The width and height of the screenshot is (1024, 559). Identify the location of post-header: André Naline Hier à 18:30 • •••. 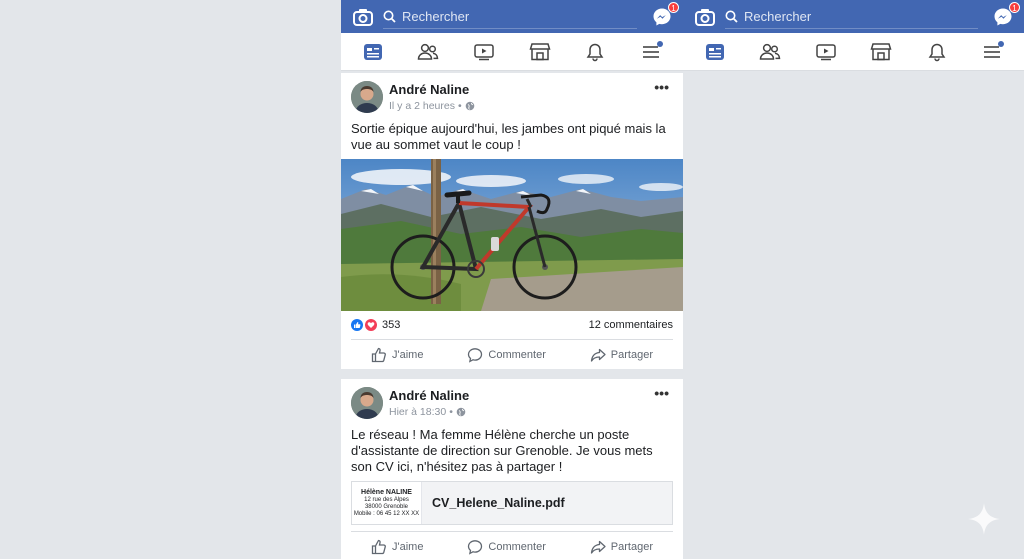
(512, 403).